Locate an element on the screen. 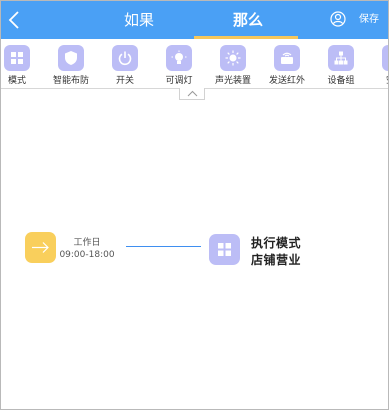 The height and width of the screenshot is (410, 389). device-item-smart-arming-tile is located at coordinates (71, 58).